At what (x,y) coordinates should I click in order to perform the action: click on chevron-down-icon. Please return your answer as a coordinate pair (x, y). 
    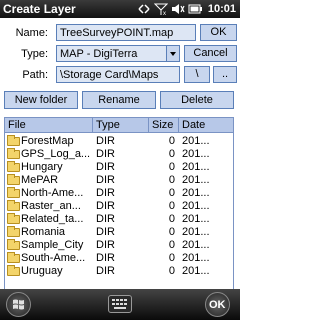
    Looking at the image, I should click on (172, 53).